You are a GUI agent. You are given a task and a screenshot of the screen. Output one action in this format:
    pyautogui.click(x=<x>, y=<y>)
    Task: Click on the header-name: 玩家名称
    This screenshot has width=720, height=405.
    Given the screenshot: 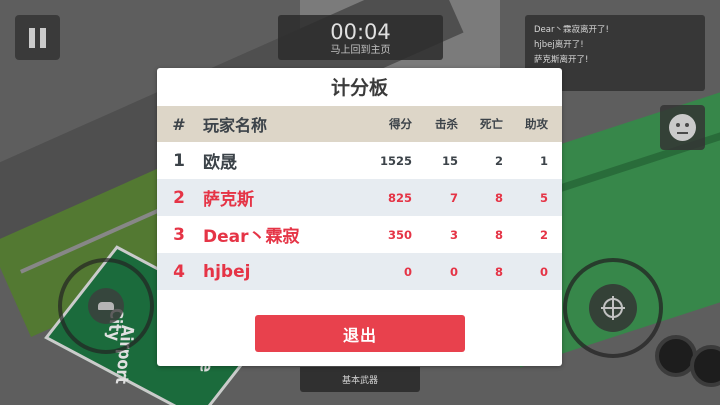 What is the action you would take?
    pyautogui.click(x=235, y=125)
    